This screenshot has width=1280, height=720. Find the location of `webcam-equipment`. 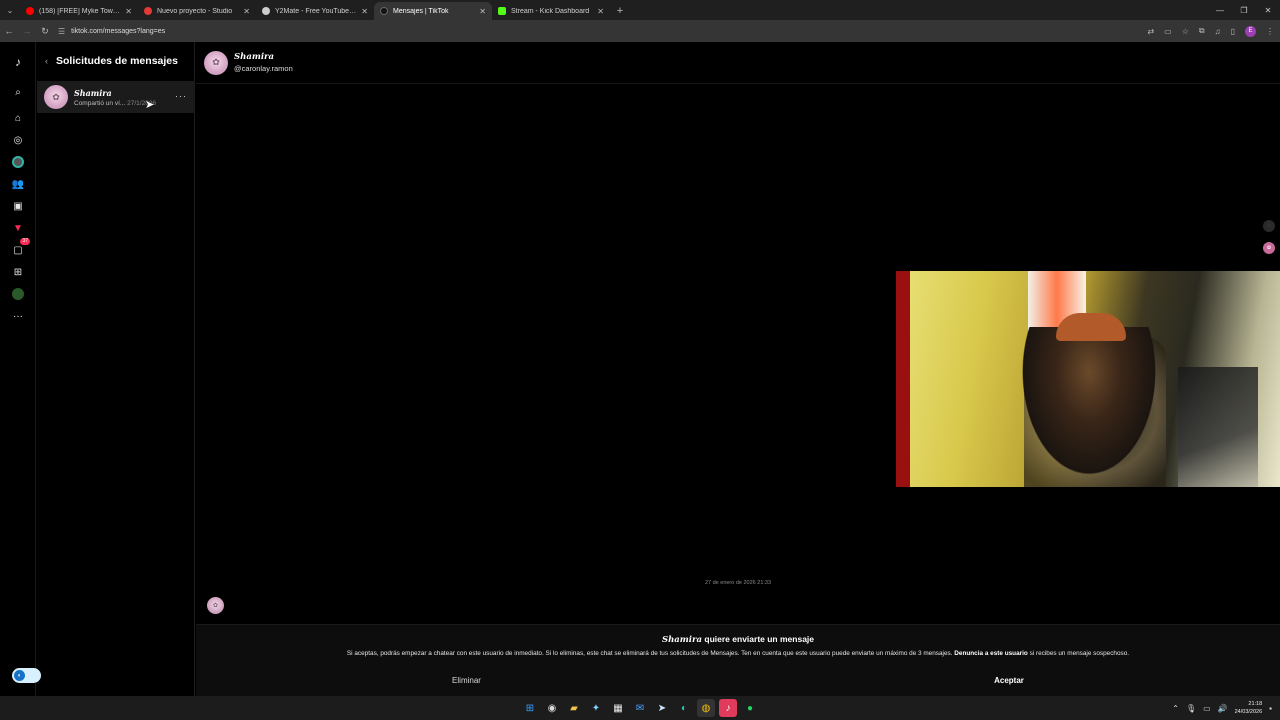

webcam-equipment is located at coordinates (1218, 427).